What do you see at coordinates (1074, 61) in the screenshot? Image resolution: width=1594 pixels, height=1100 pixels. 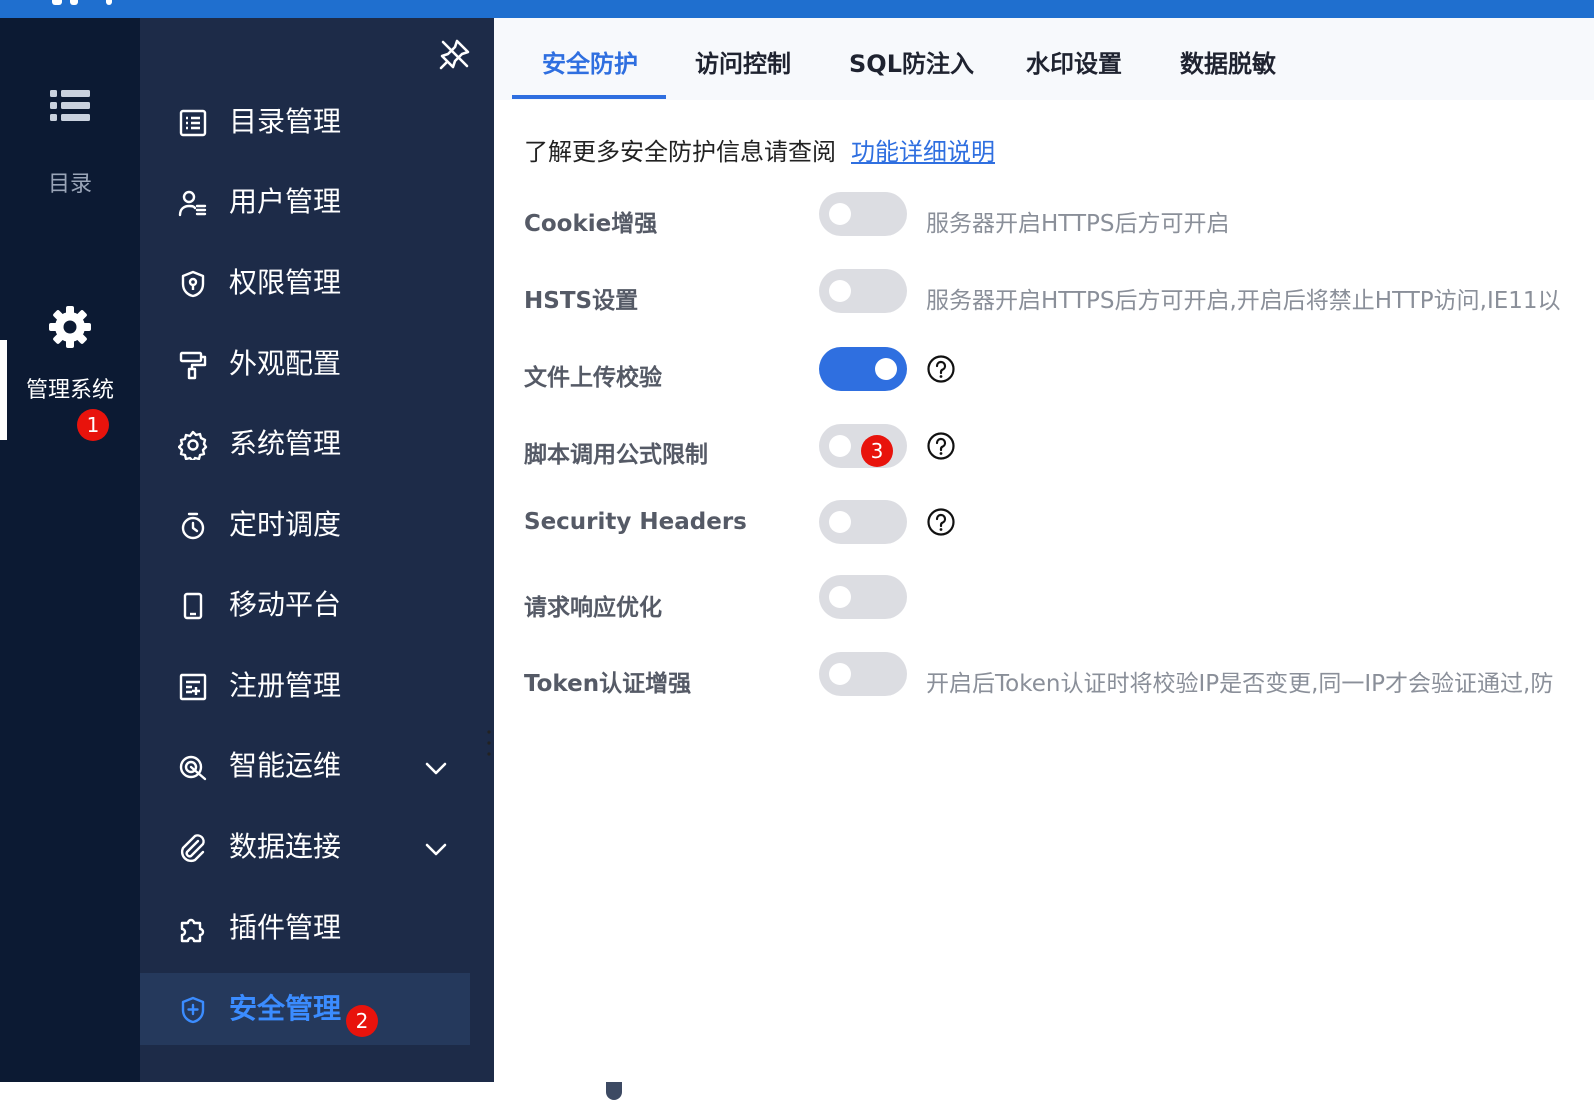 I see `tab-watermark: 水印设置` at bounding box center [1074, 61].